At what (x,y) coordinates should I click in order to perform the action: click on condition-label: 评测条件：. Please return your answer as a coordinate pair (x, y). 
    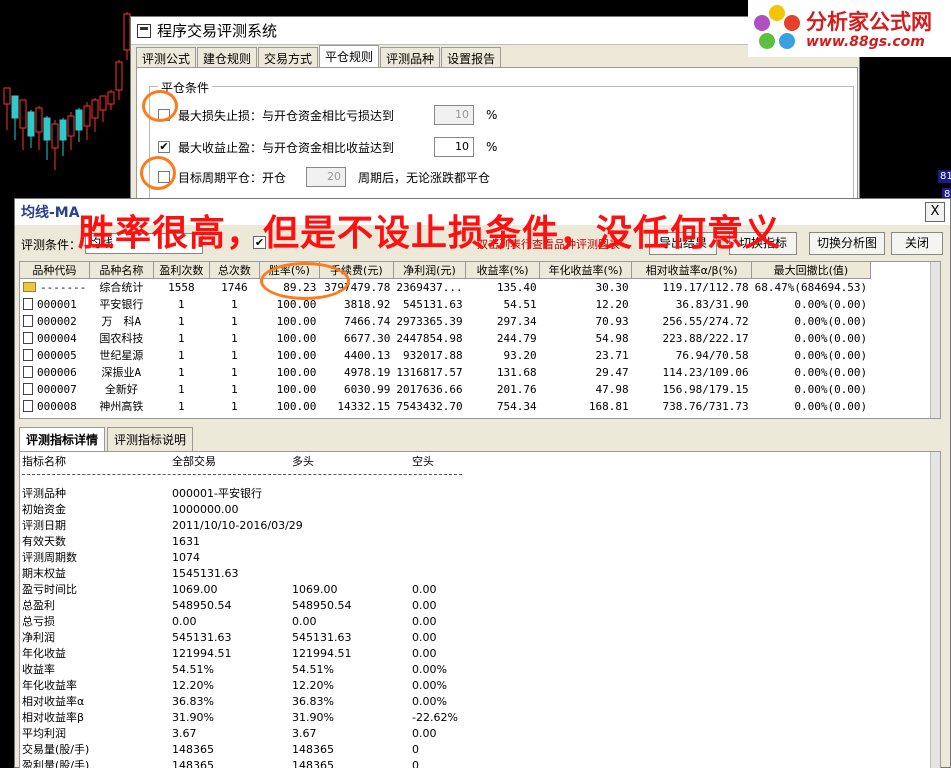
    Looking at the image, I should click on (51, 245).